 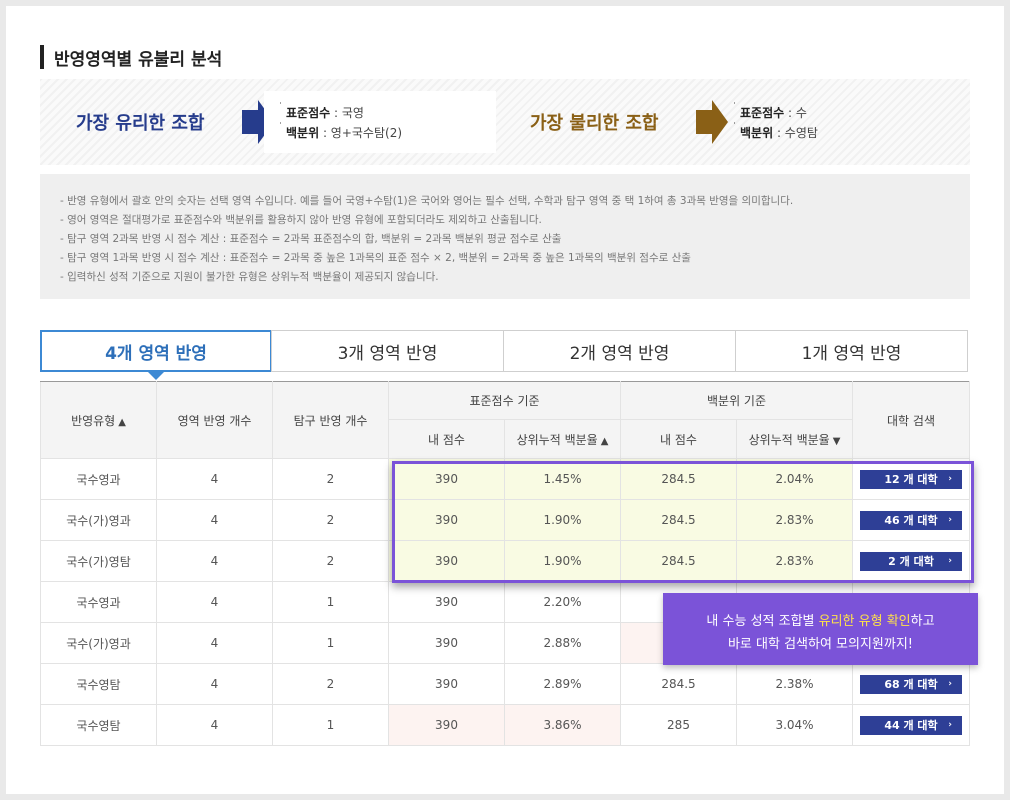 I want to click on tab-4-areas: 4개 영역 반영, so click(x=156, y=351).